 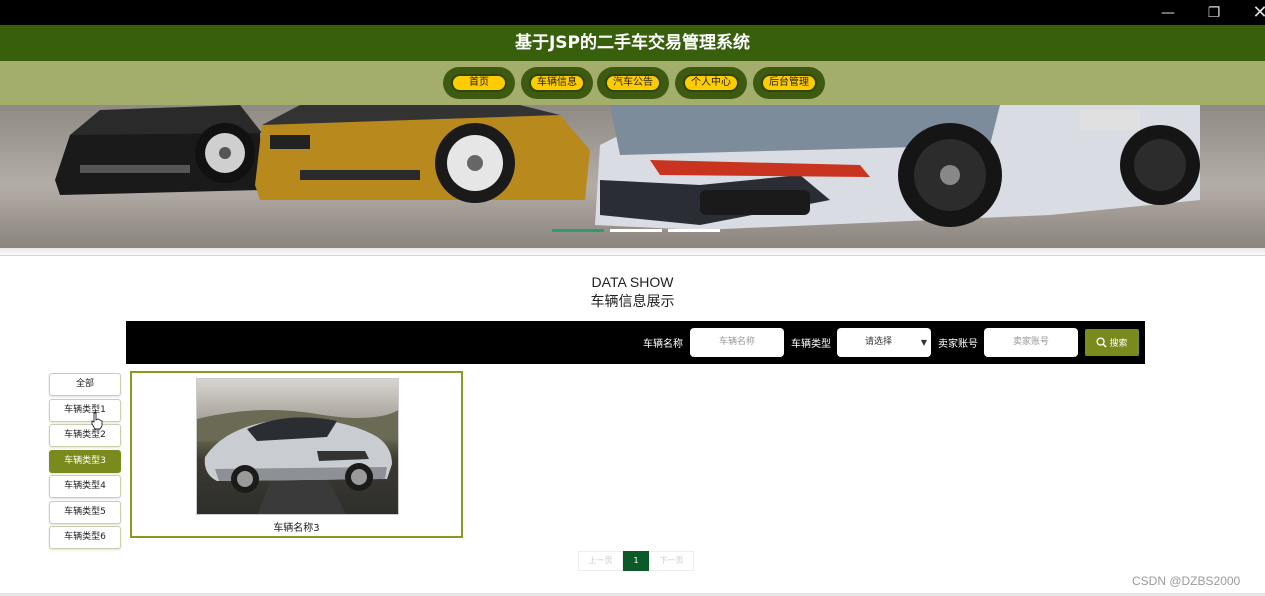 I want to click on vehicle-card: 车辆名称3, so click(x=296, y=454).